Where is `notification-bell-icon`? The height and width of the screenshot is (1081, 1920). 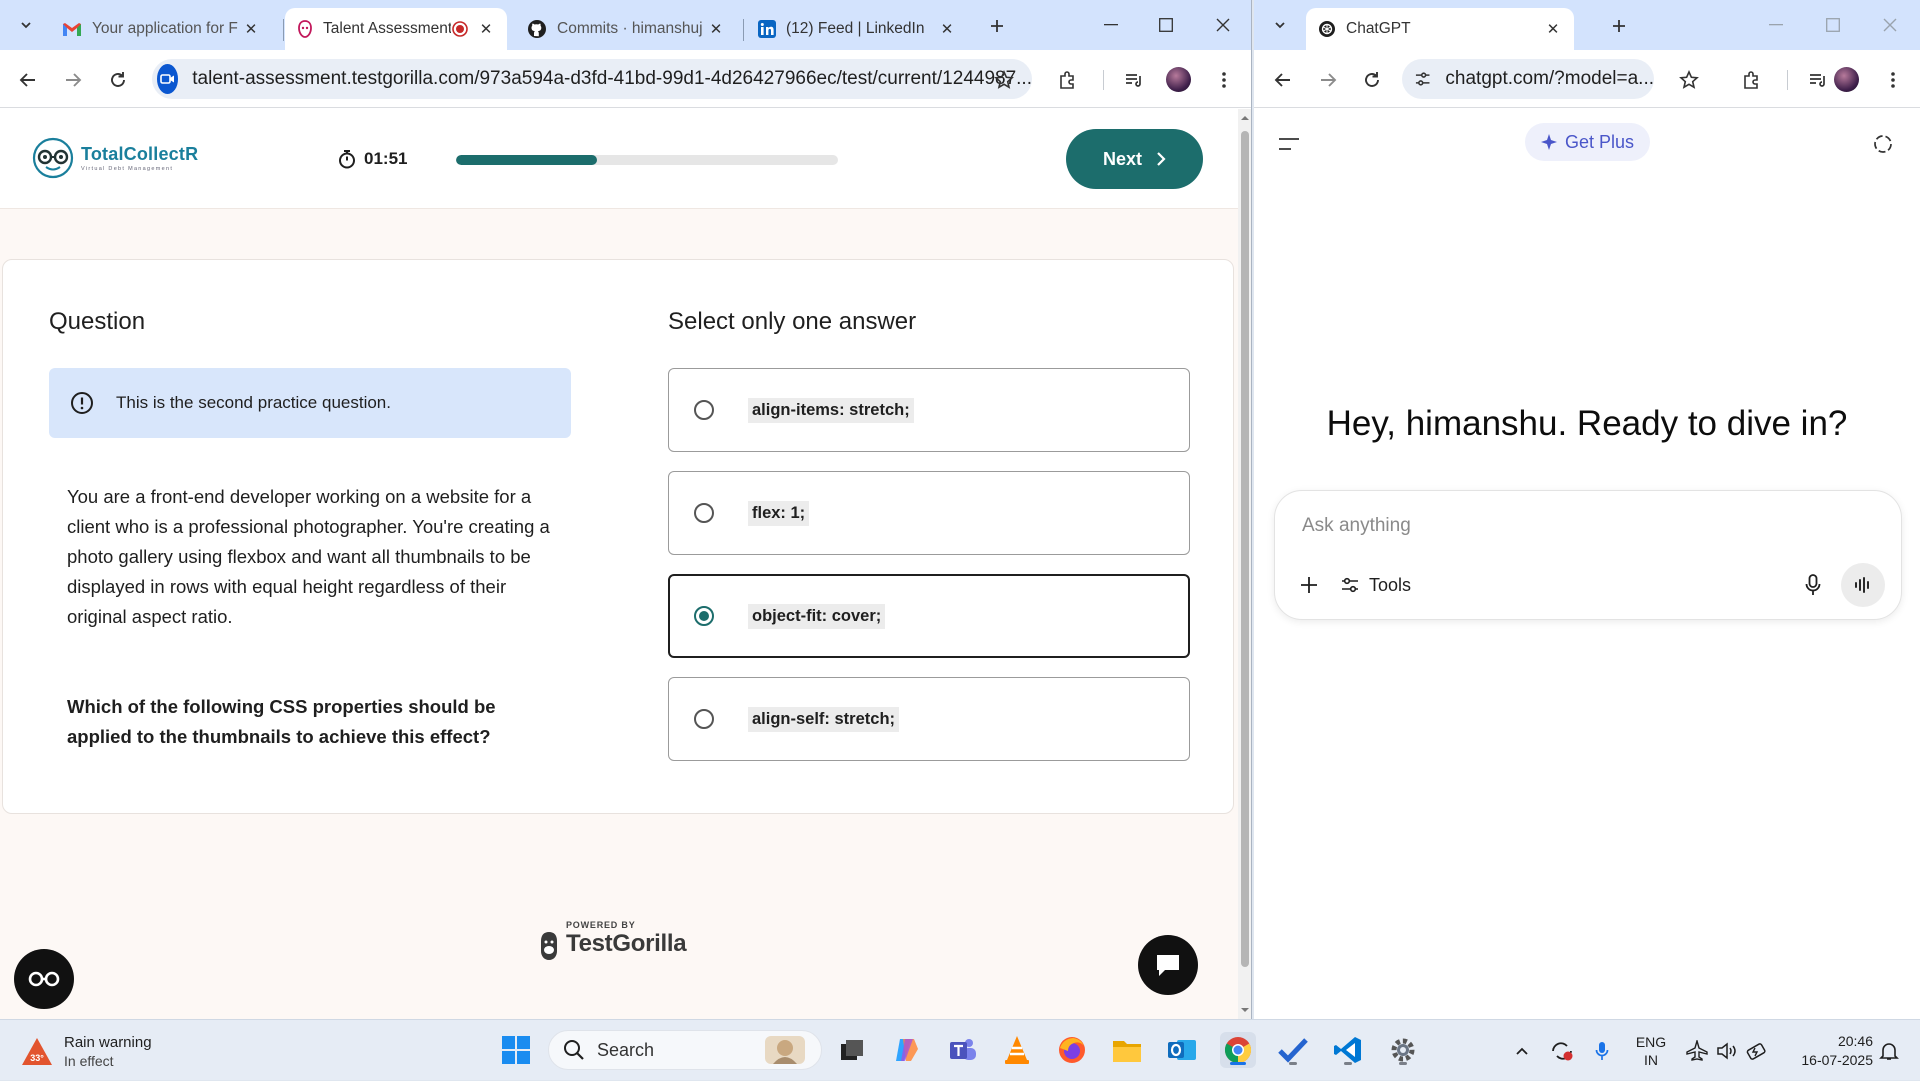
notification-bell-icon is located at coordinates (1889, 1051).